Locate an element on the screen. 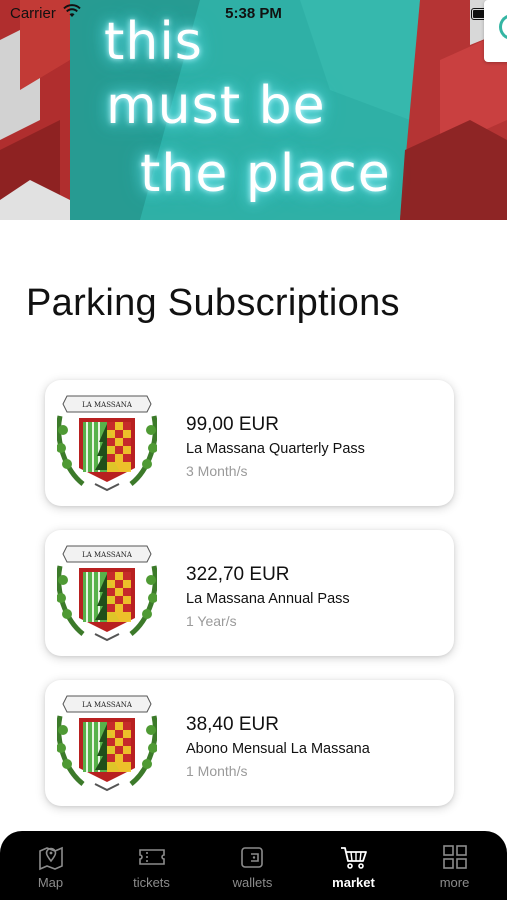  ticket-icon is located at coordinates (152, 857).